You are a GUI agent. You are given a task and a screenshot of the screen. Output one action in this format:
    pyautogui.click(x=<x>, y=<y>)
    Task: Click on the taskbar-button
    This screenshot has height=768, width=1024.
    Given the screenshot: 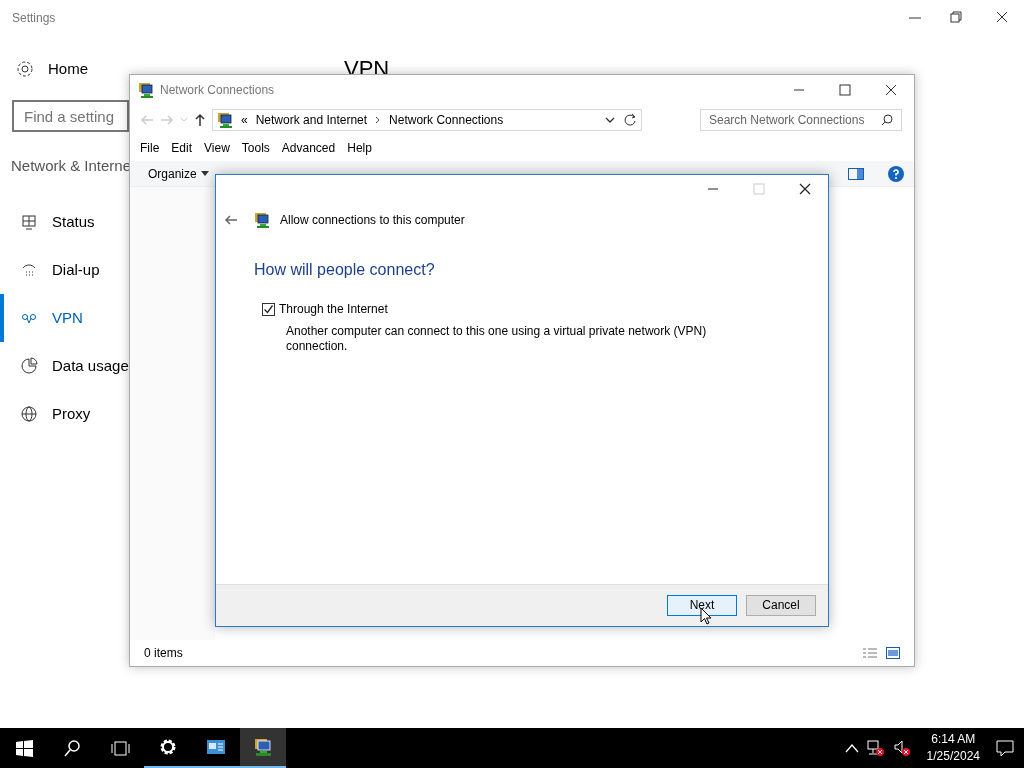 What is the action you would take?
    pyautogui.click(x=263, y=748)
    